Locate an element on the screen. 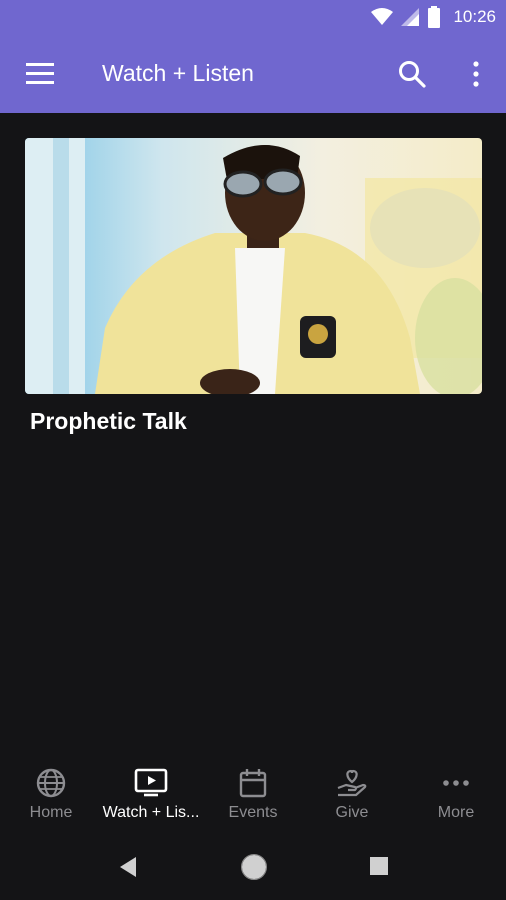  nav-item-more: More is located at coordinates (456, 798).